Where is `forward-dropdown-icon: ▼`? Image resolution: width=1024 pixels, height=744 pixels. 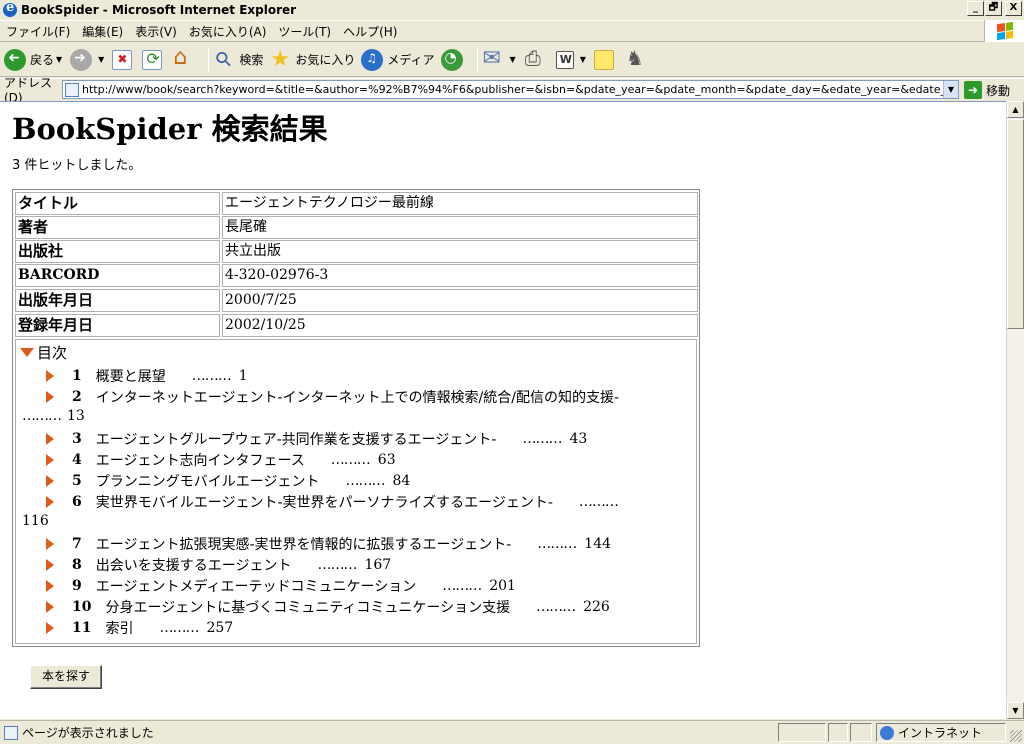 forward-dropdown-icon: ▼ is located at coordinates (101, 59).